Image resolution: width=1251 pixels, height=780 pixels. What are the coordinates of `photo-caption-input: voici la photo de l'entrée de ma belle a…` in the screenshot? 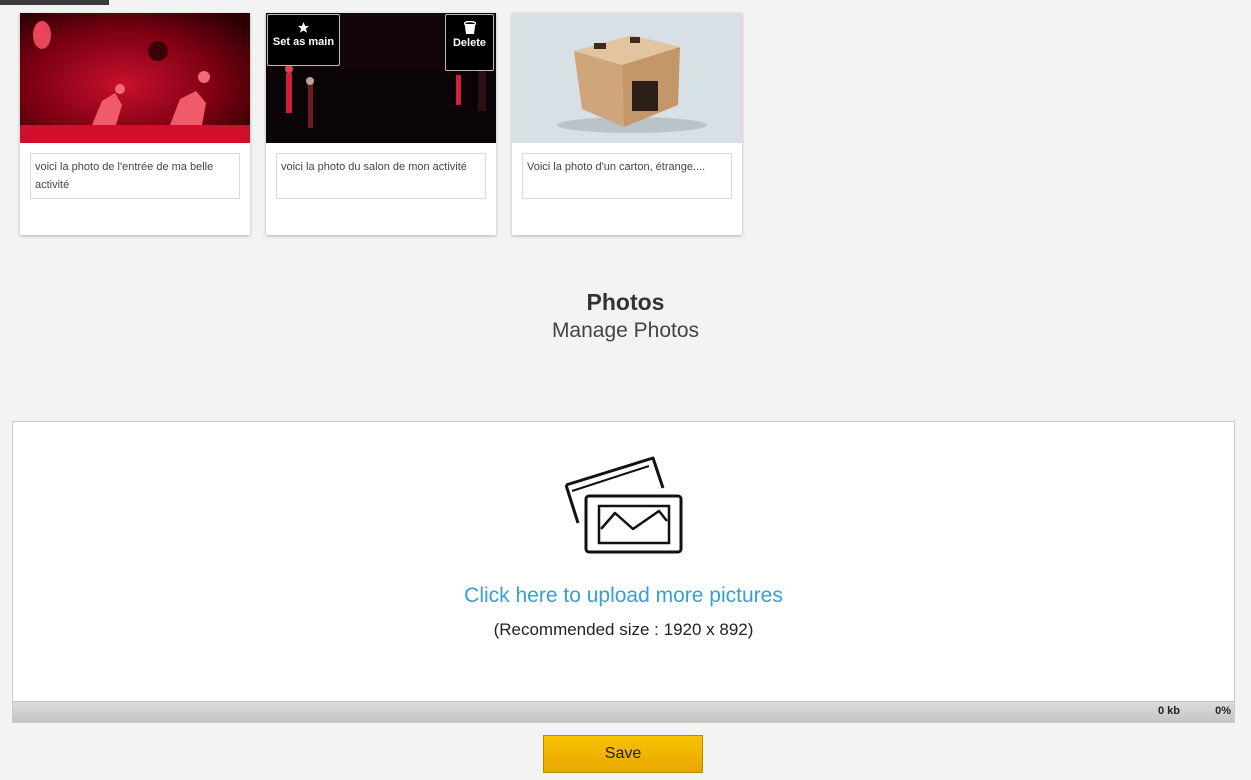 It's located at (135, 176).